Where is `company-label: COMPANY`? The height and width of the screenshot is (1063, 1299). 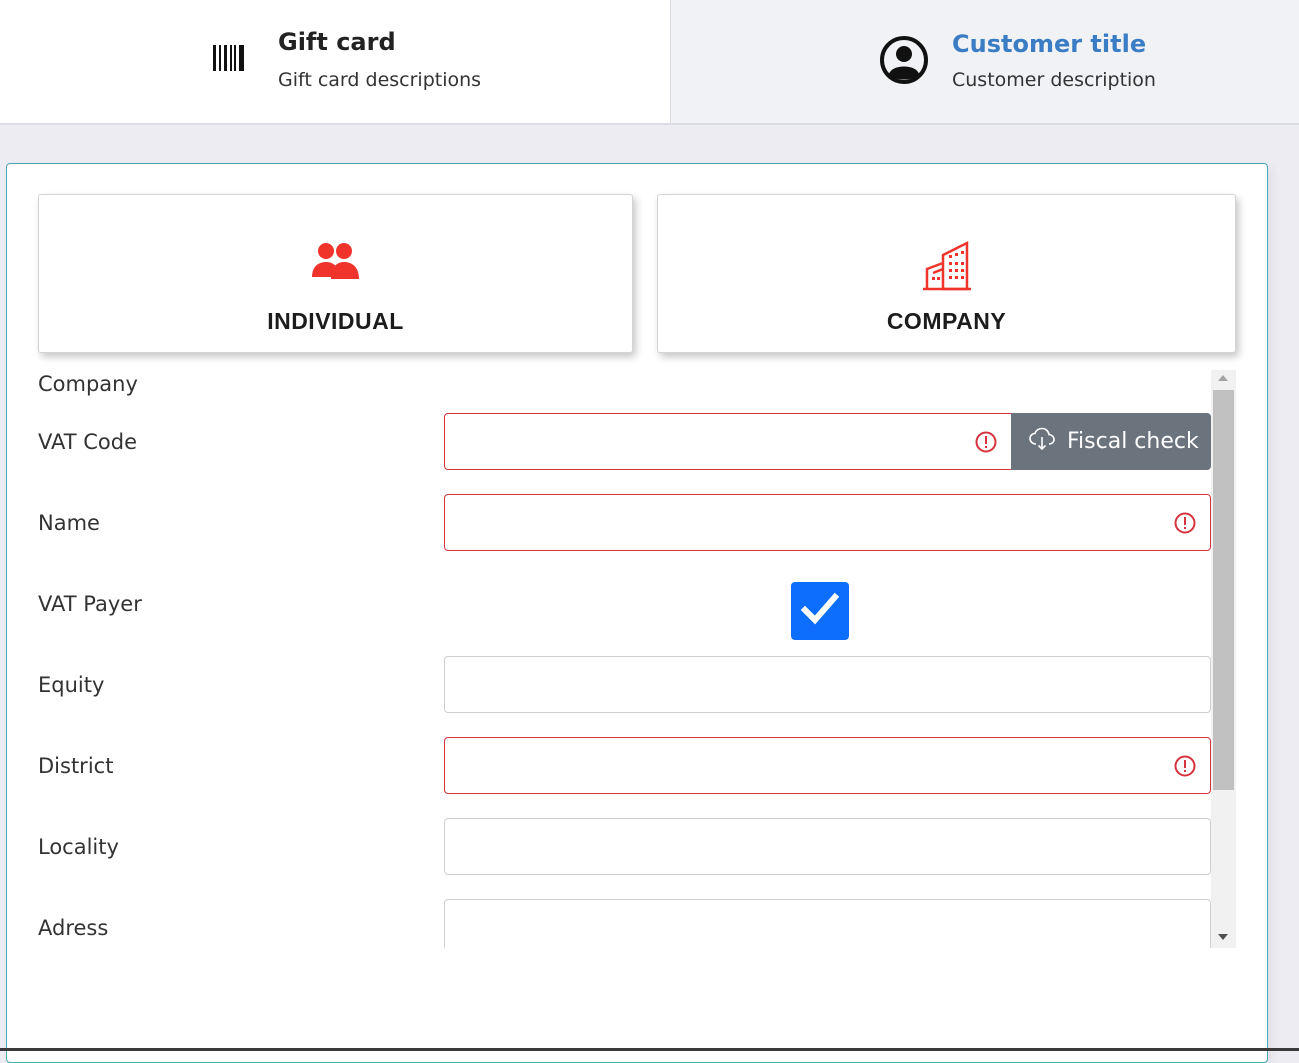 company-label: COMPANY is located at coordinates (946, 321).